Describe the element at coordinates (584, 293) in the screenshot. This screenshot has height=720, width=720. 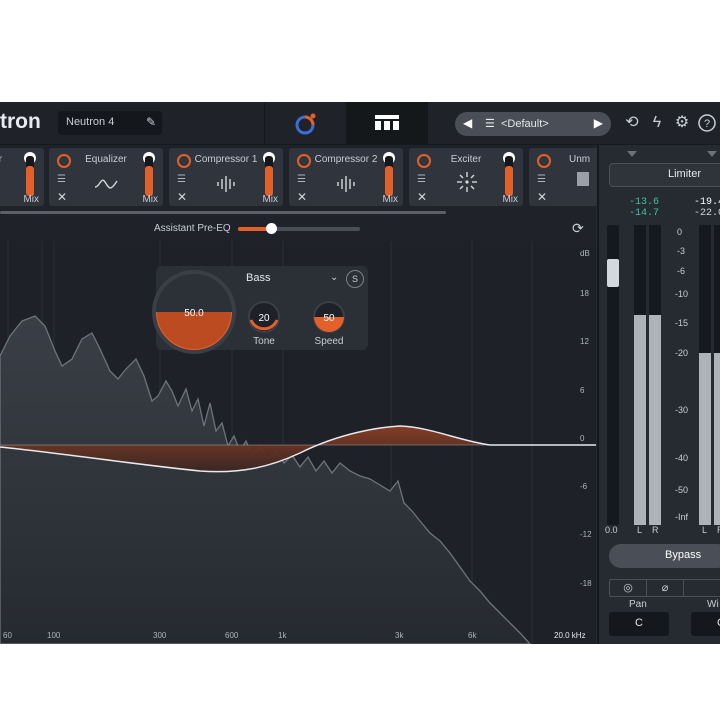
I see `db-label: 18` at that location.